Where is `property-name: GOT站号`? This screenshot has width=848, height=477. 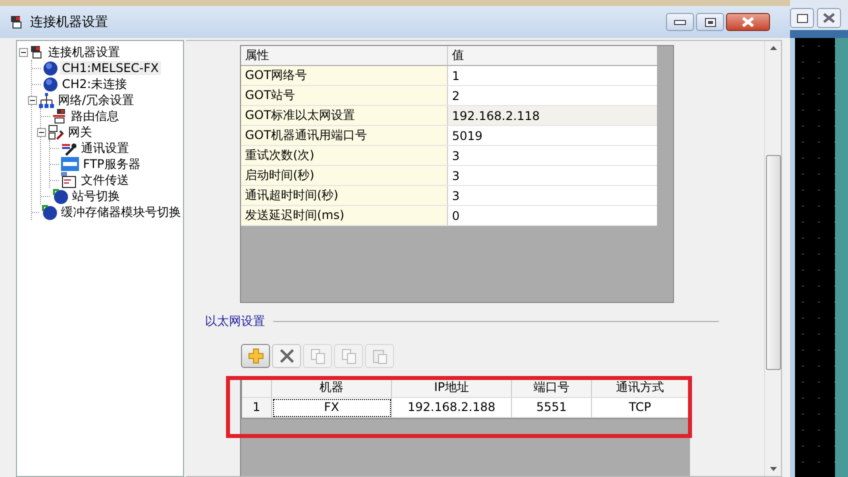
property-name: GOT站号 is located at coordinates (344, 95).